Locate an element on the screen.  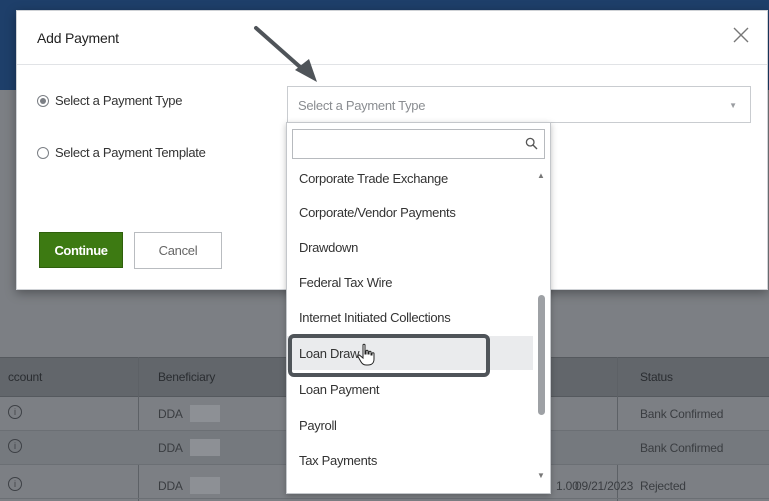
dropdown-item-corporate-trade-exchange: Corporate Trade Exchange is located at coordinates (410, 178).